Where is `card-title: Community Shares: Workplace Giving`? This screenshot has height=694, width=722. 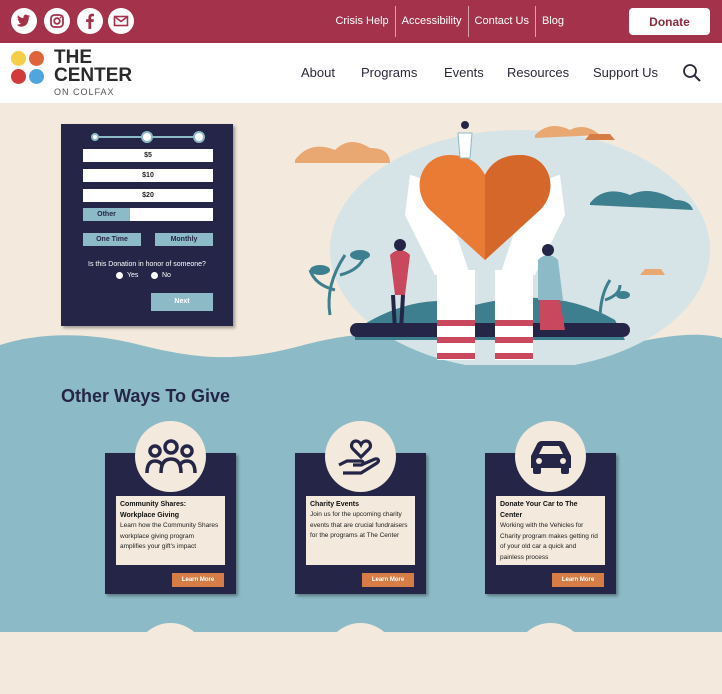 card-title: Community Shares: Workplace Giving is located at coordinates (153, 510).